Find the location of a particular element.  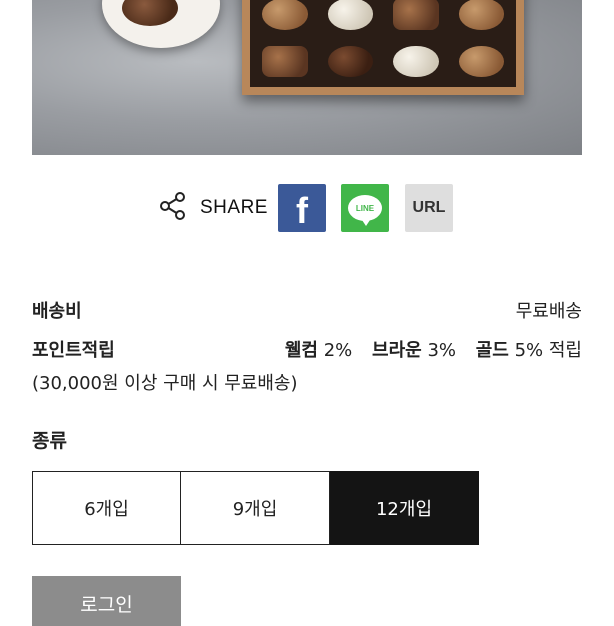

url-icon: URL is located at coordinates (429, 207).